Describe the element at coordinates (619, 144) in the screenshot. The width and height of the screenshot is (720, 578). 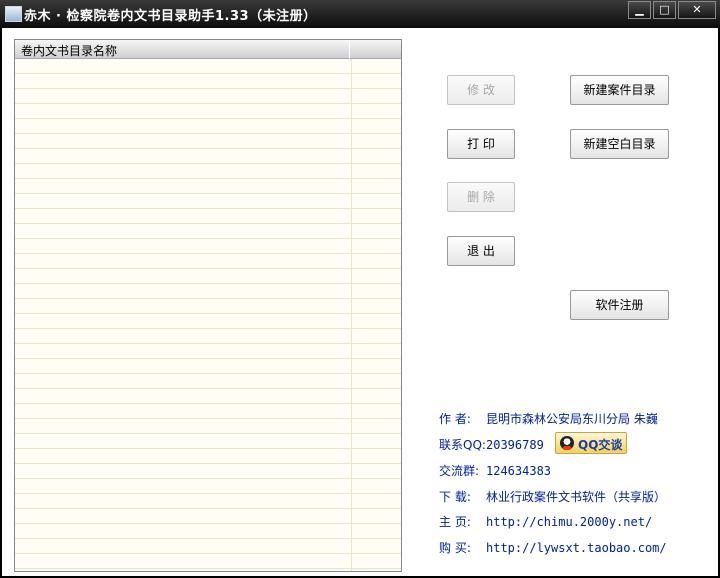
I see `new-blank-directory-button: 新建空白目录` at that location.